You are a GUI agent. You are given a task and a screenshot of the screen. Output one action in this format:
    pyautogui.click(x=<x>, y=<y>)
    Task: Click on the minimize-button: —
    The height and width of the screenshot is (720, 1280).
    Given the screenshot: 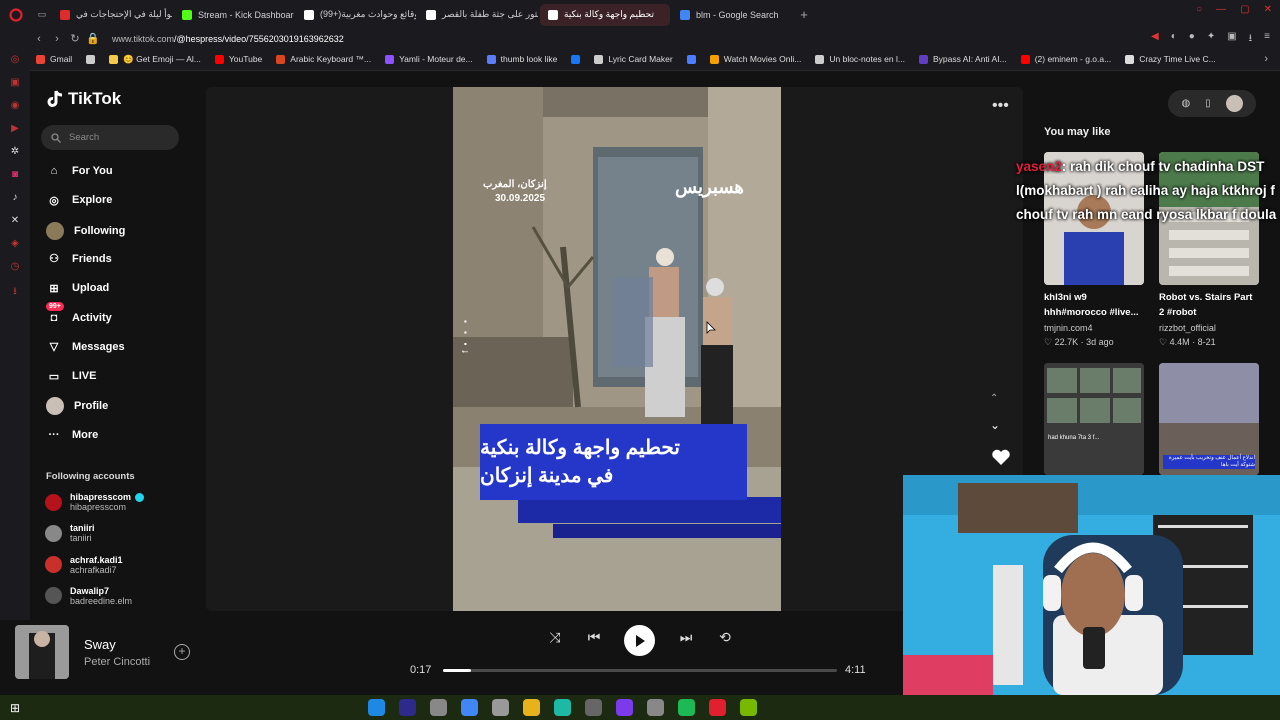 What is the action you would take?
    pyautogui.click(x=1221, y=9)
    